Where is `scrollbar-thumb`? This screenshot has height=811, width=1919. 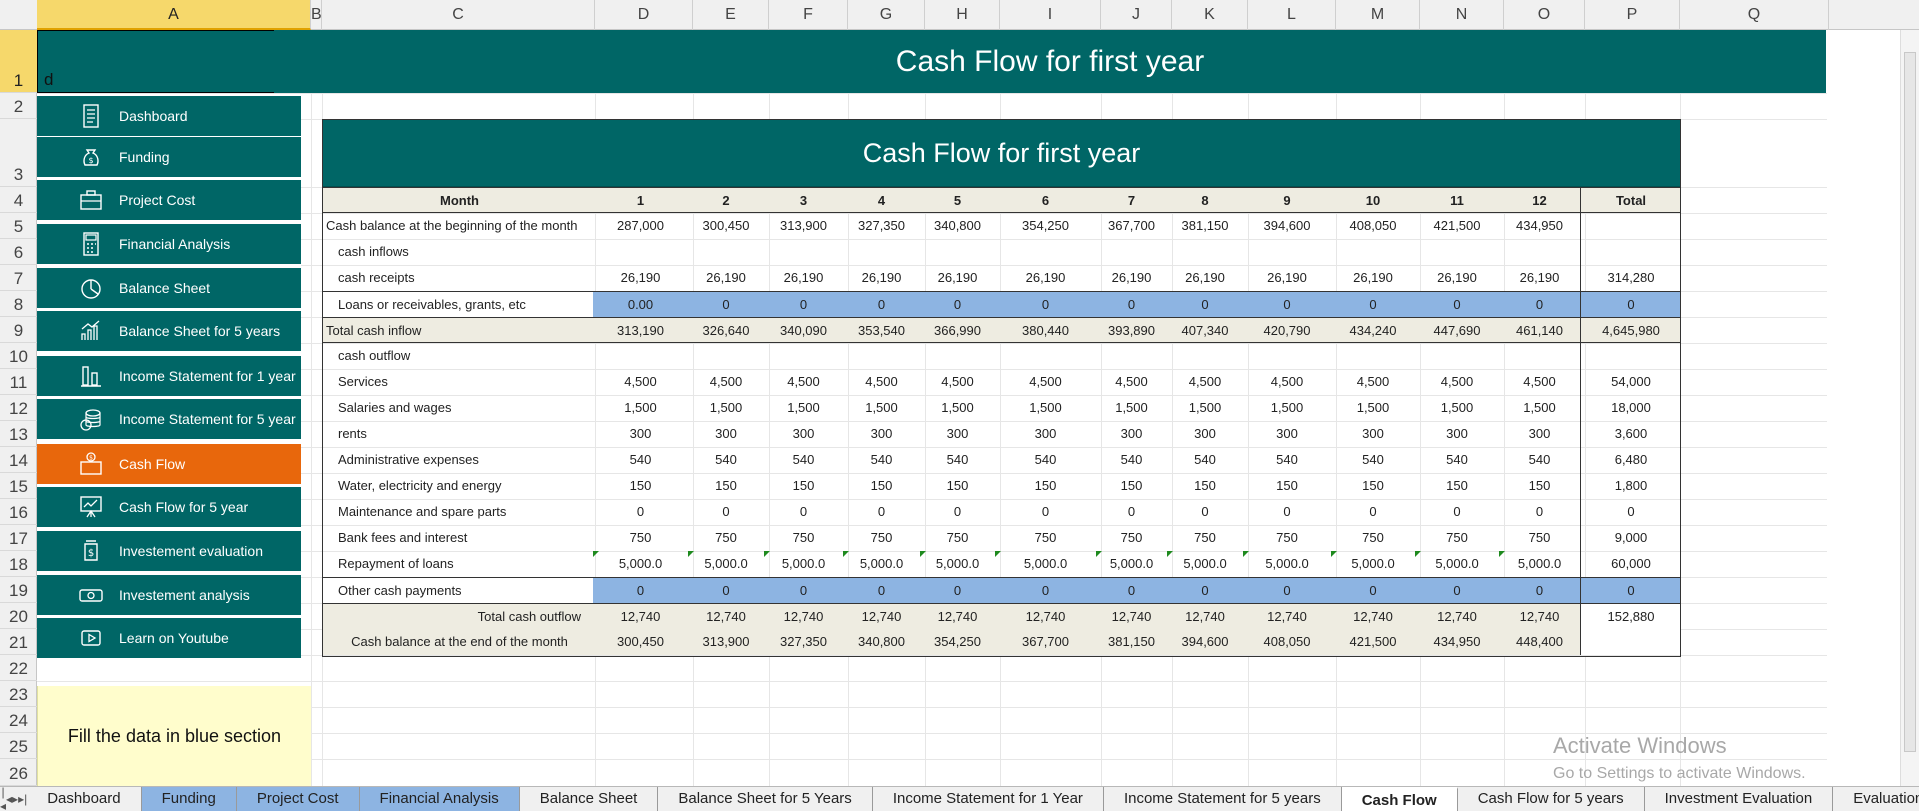 scrollbar-thumb is located at coordinates (1910, 402).